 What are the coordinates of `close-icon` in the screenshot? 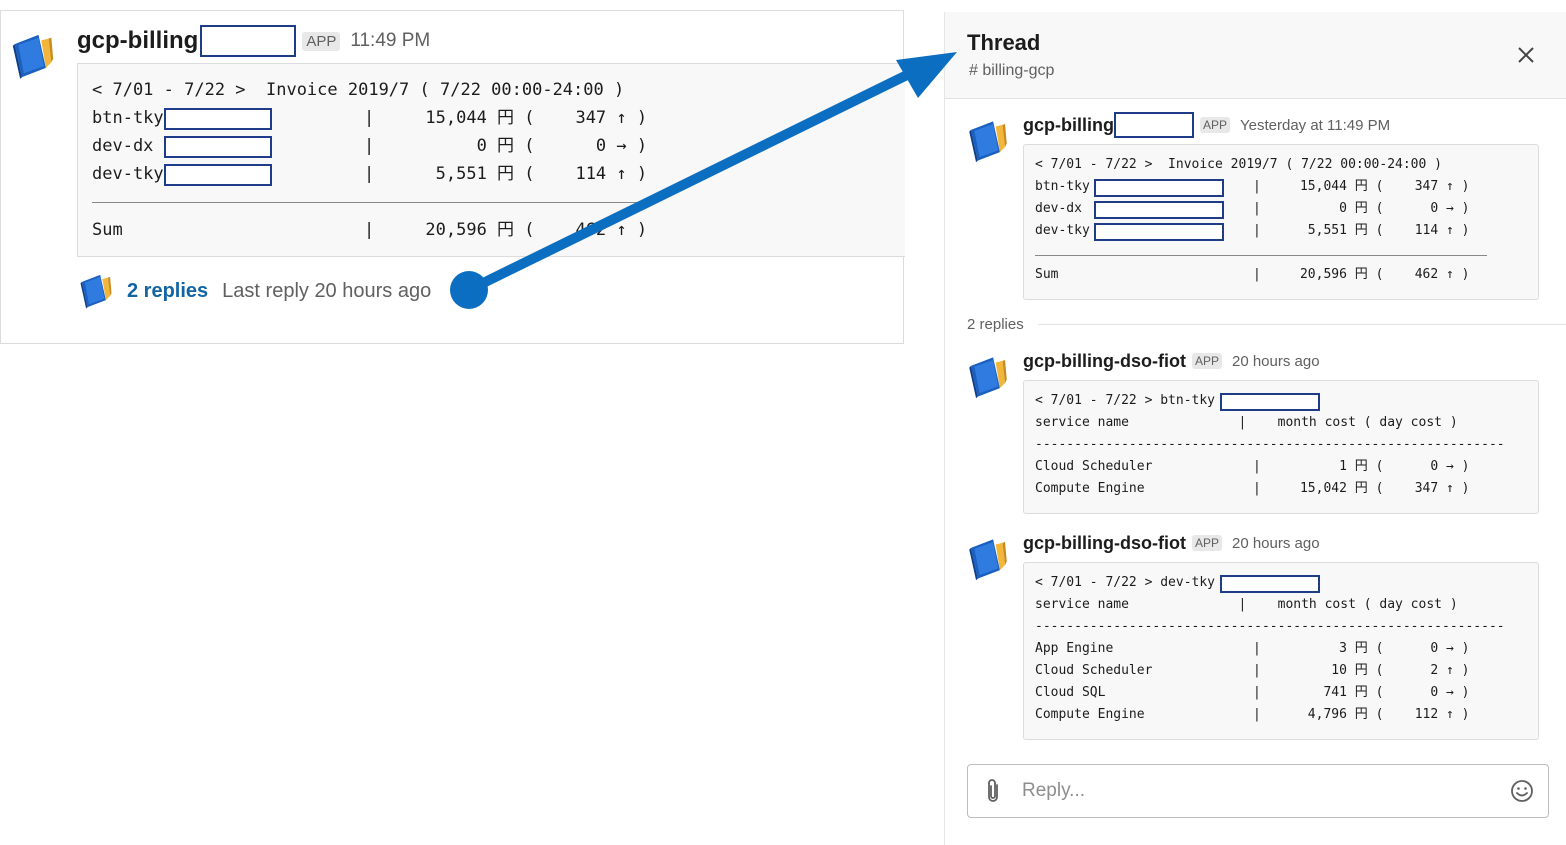 It's located at (1526, 55).